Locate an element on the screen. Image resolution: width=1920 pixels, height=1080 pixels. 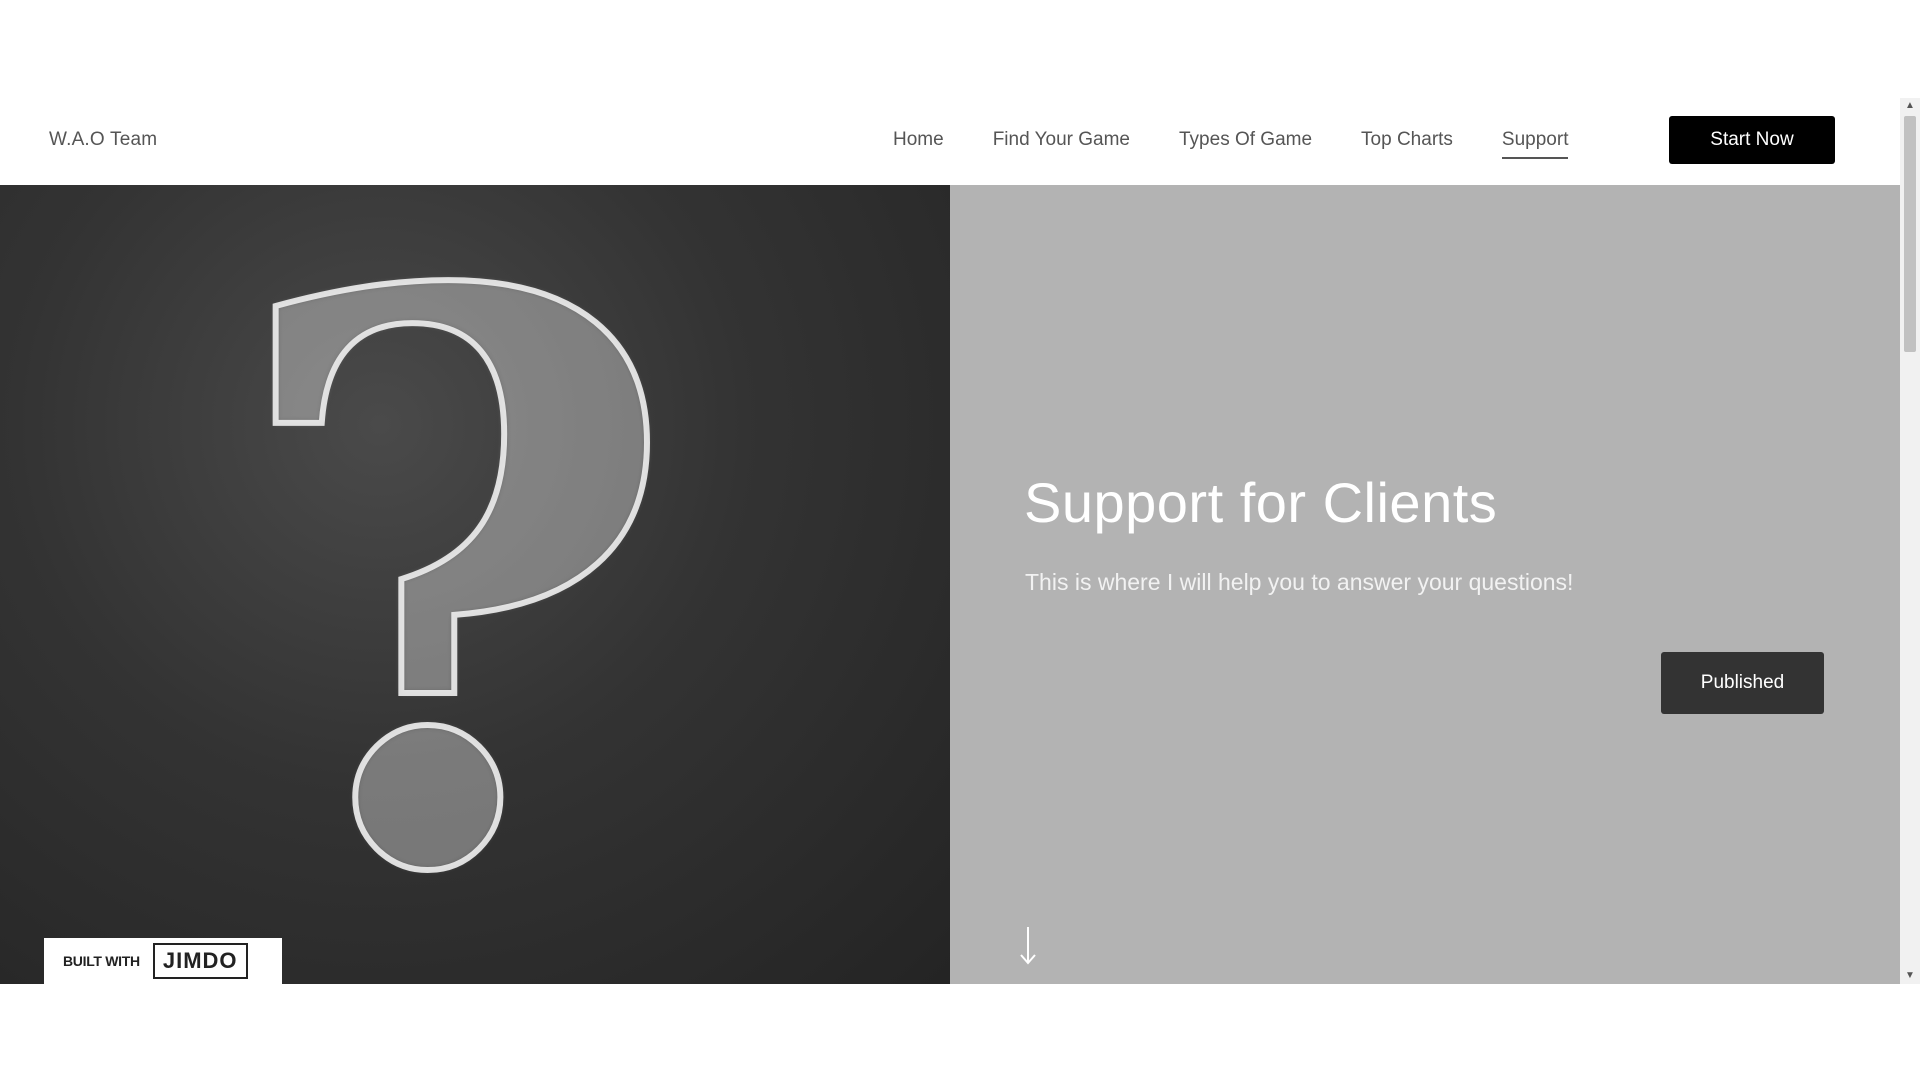
nav-item-types-of-game: Types Of Game is located at coordinates (1245, 144).